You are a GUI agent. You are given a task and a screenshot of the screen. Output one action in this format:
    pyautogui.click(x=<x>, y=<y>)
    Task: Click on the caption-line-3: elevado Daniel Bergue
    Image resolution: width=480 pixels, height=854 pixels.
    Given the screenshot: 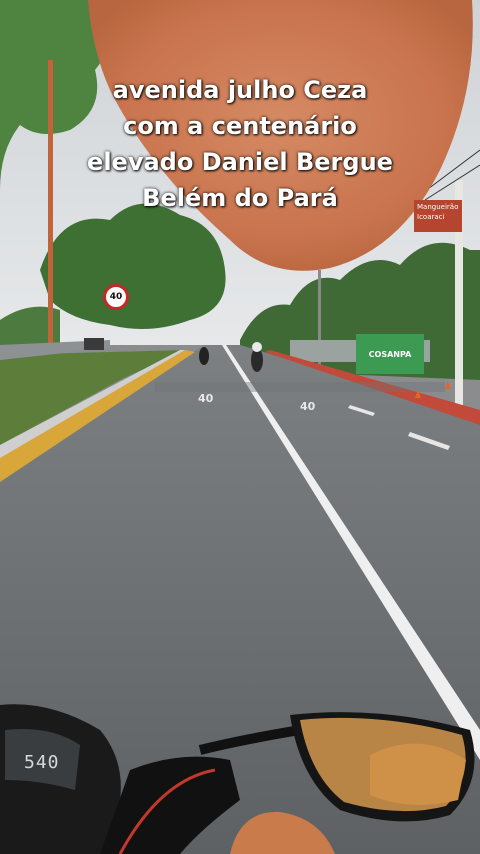 What is the action you would take?
    pyautogui.click(x=240, y=162)
    